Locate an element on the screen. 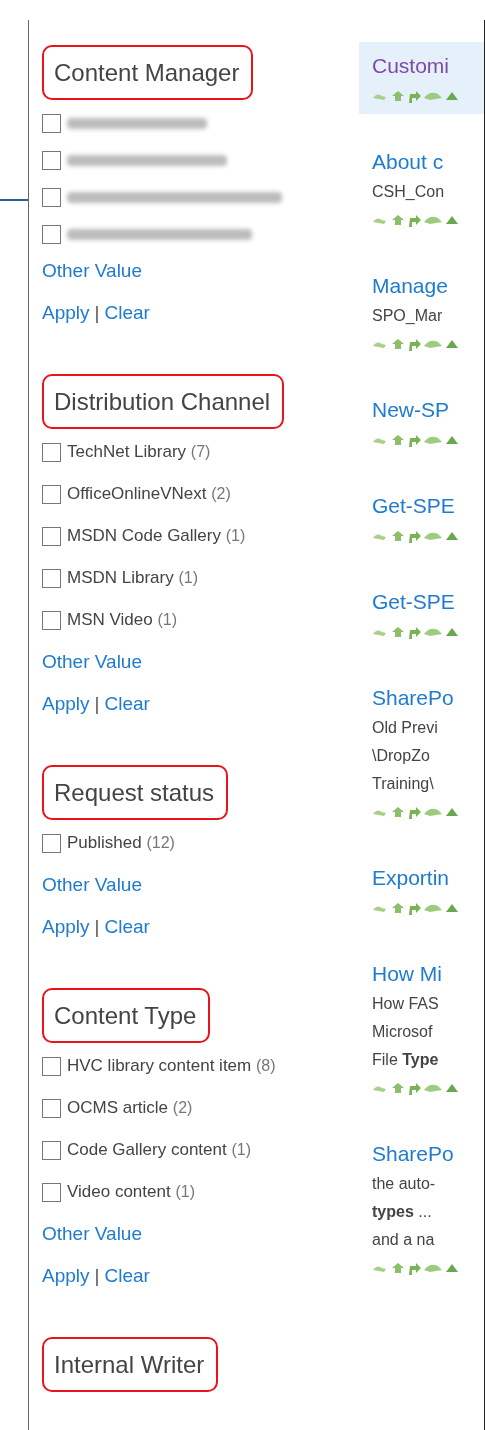  search-result: SharePo the auto- types ... and a na is located at coordinates (421, 1208).